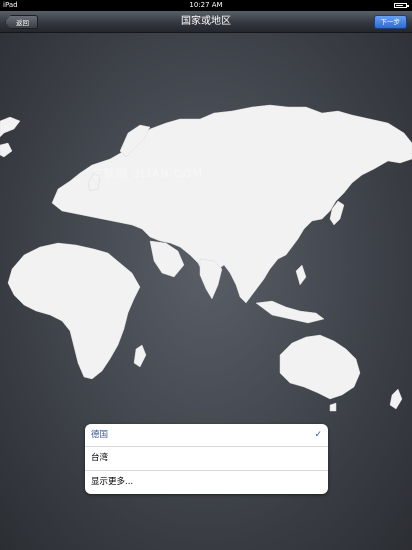 The image size is (412, 550). I want to click on next-button: 下一步, so click(390, 22).